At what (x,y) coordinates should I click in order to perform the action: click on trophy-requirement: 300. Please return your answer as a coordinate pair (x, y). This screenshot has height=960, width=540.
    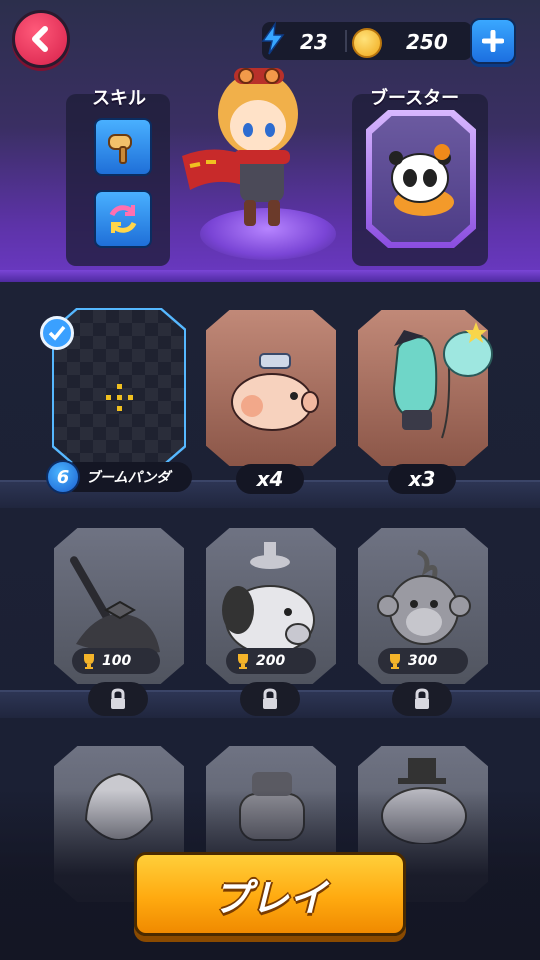
    Looking at the image, I should click on (423, 661).